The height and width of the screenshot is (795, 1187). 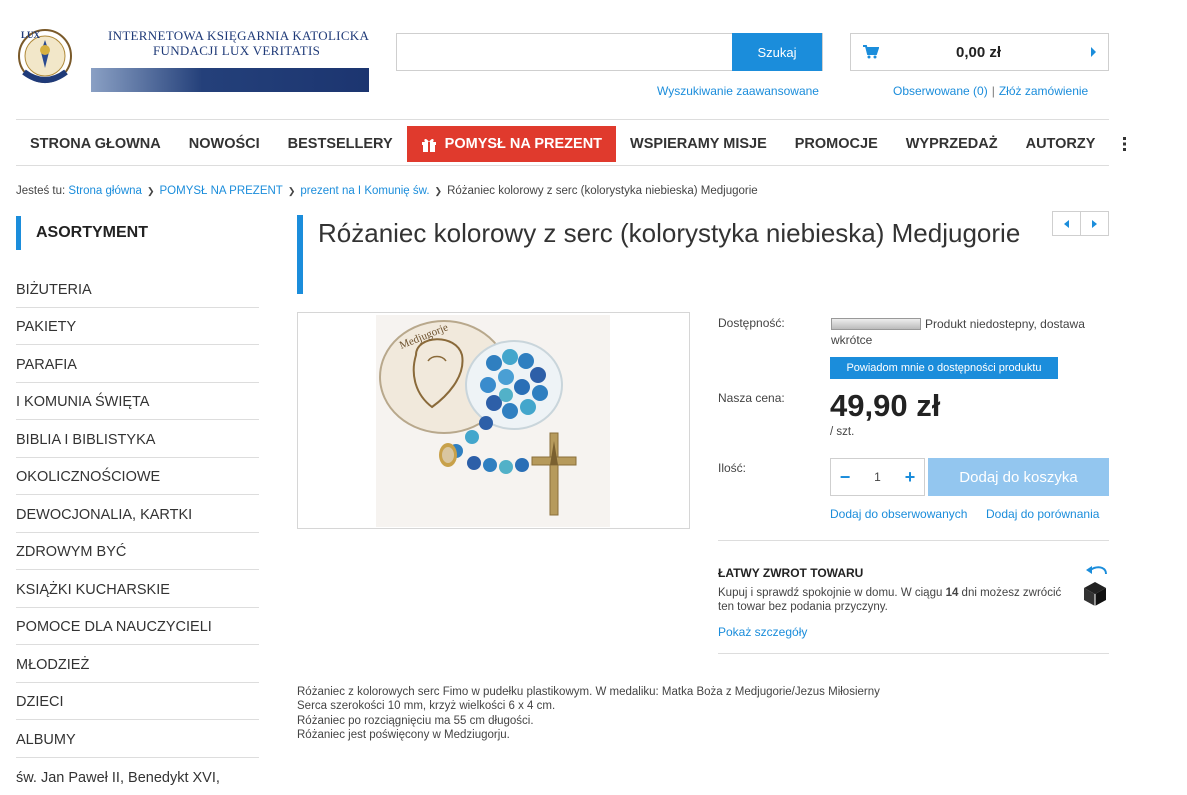 What do you see at coordinates (238, 36) in the screenshot?
I see `logo-text-line1: INTERNETOWA KSIĘGARNIA KATOLICKA` at bounding box center [238, 36].